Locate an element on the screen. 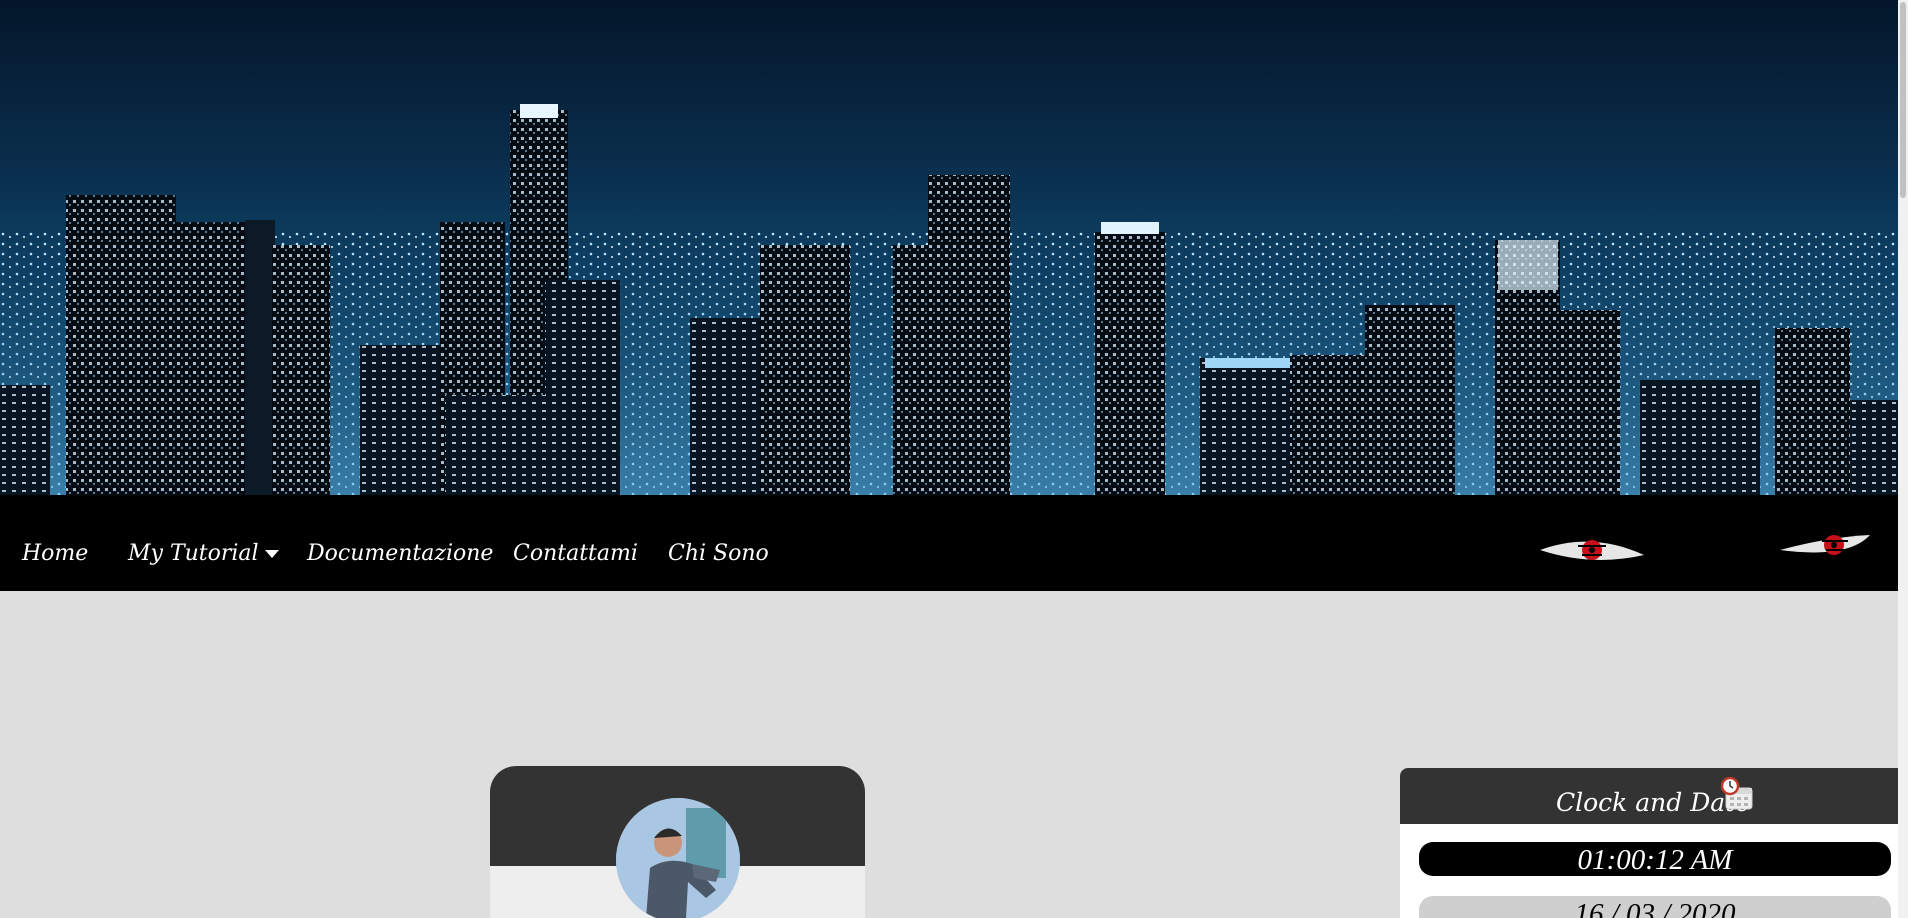 The image size is (1908, 918). caret-down-icon is located at coordinates (271, 554).